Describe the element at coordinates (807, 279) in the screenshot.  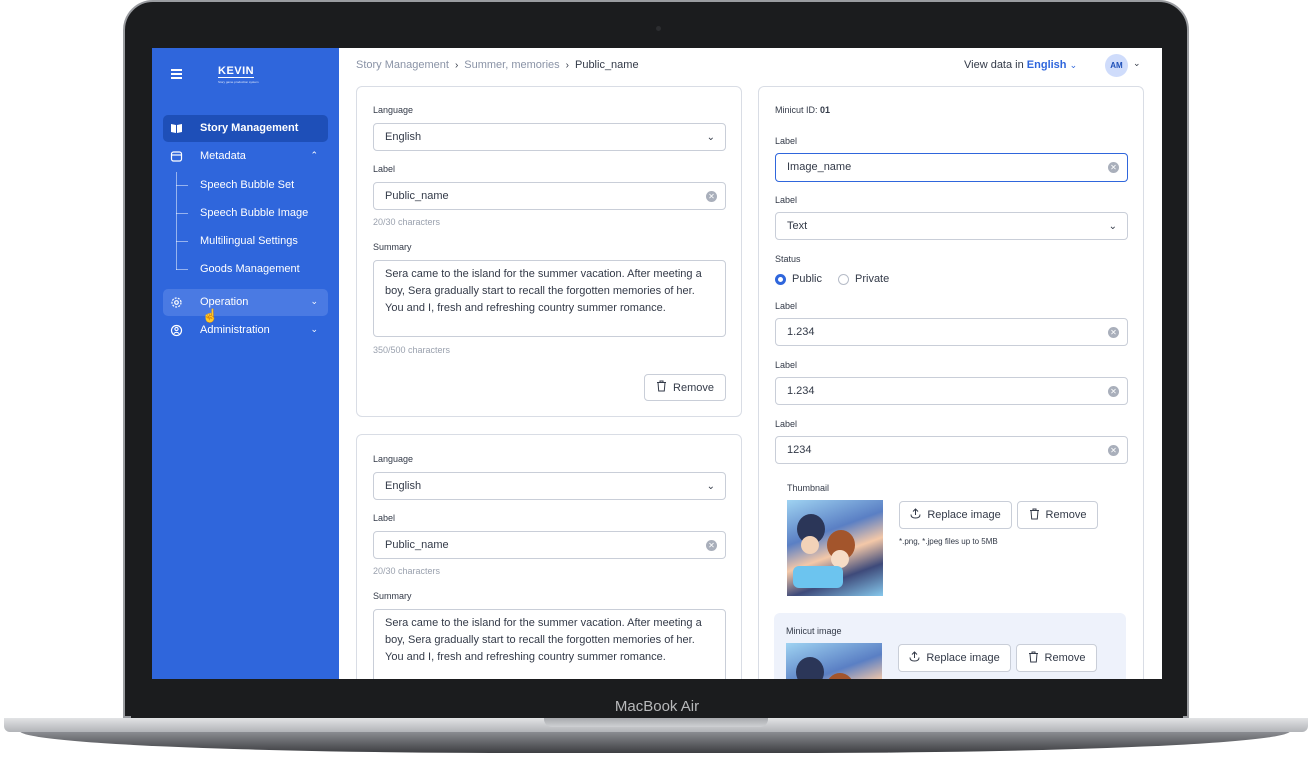
I see `status-option-label: Public` at that location.